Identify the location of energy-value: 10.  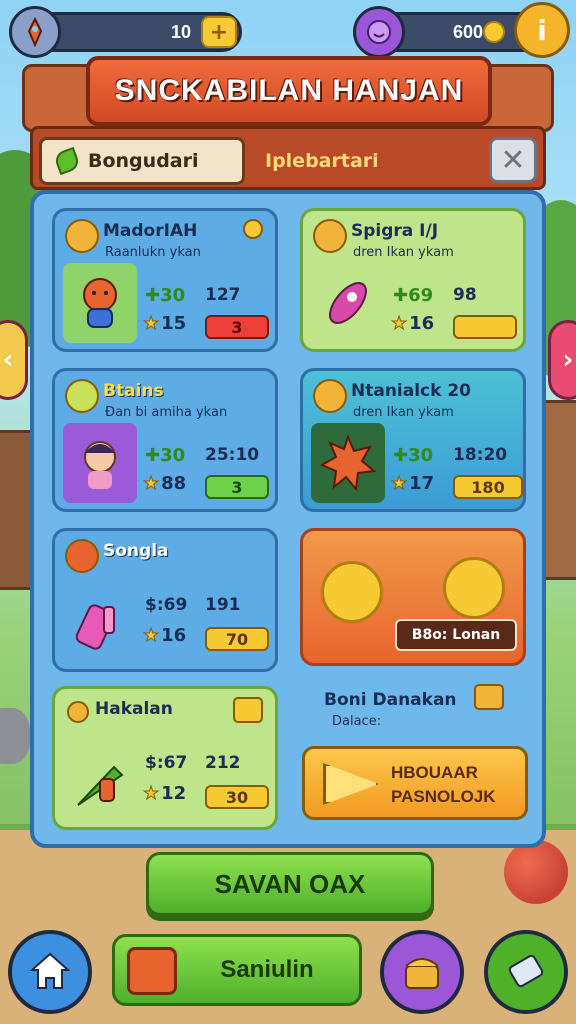
(180, 31).